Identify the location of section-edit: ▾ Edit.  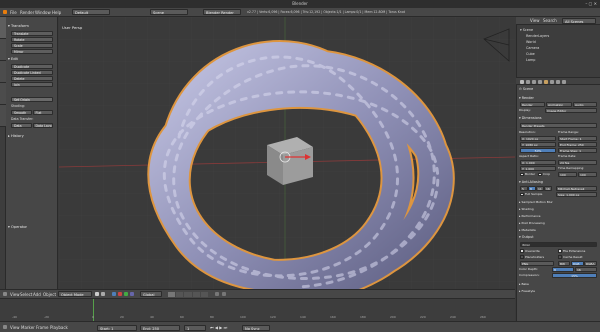
(32, 59).